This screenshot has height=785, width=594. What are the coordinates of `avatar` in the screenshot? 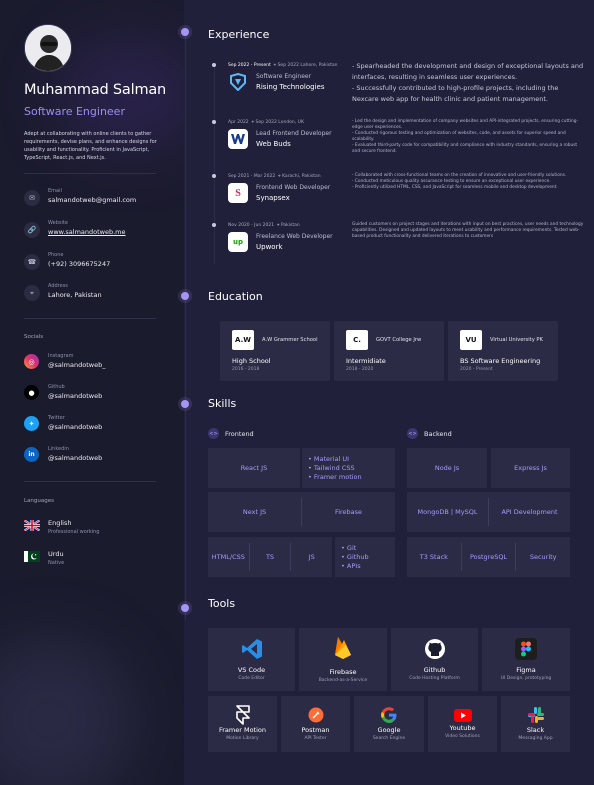 It's located at (48, 48).